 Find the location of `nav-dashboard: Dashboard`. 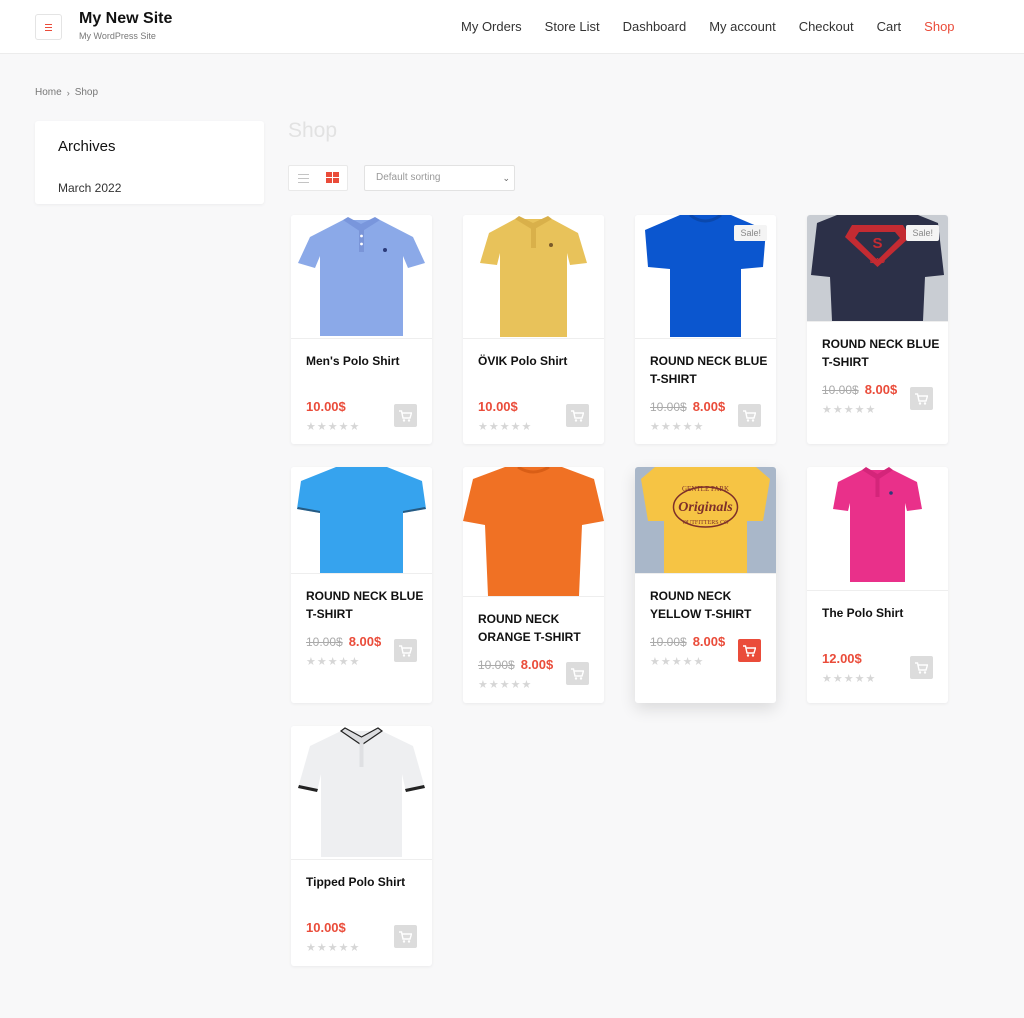

nav-dashboard: Dashboard is located at coordinates (655, 27).